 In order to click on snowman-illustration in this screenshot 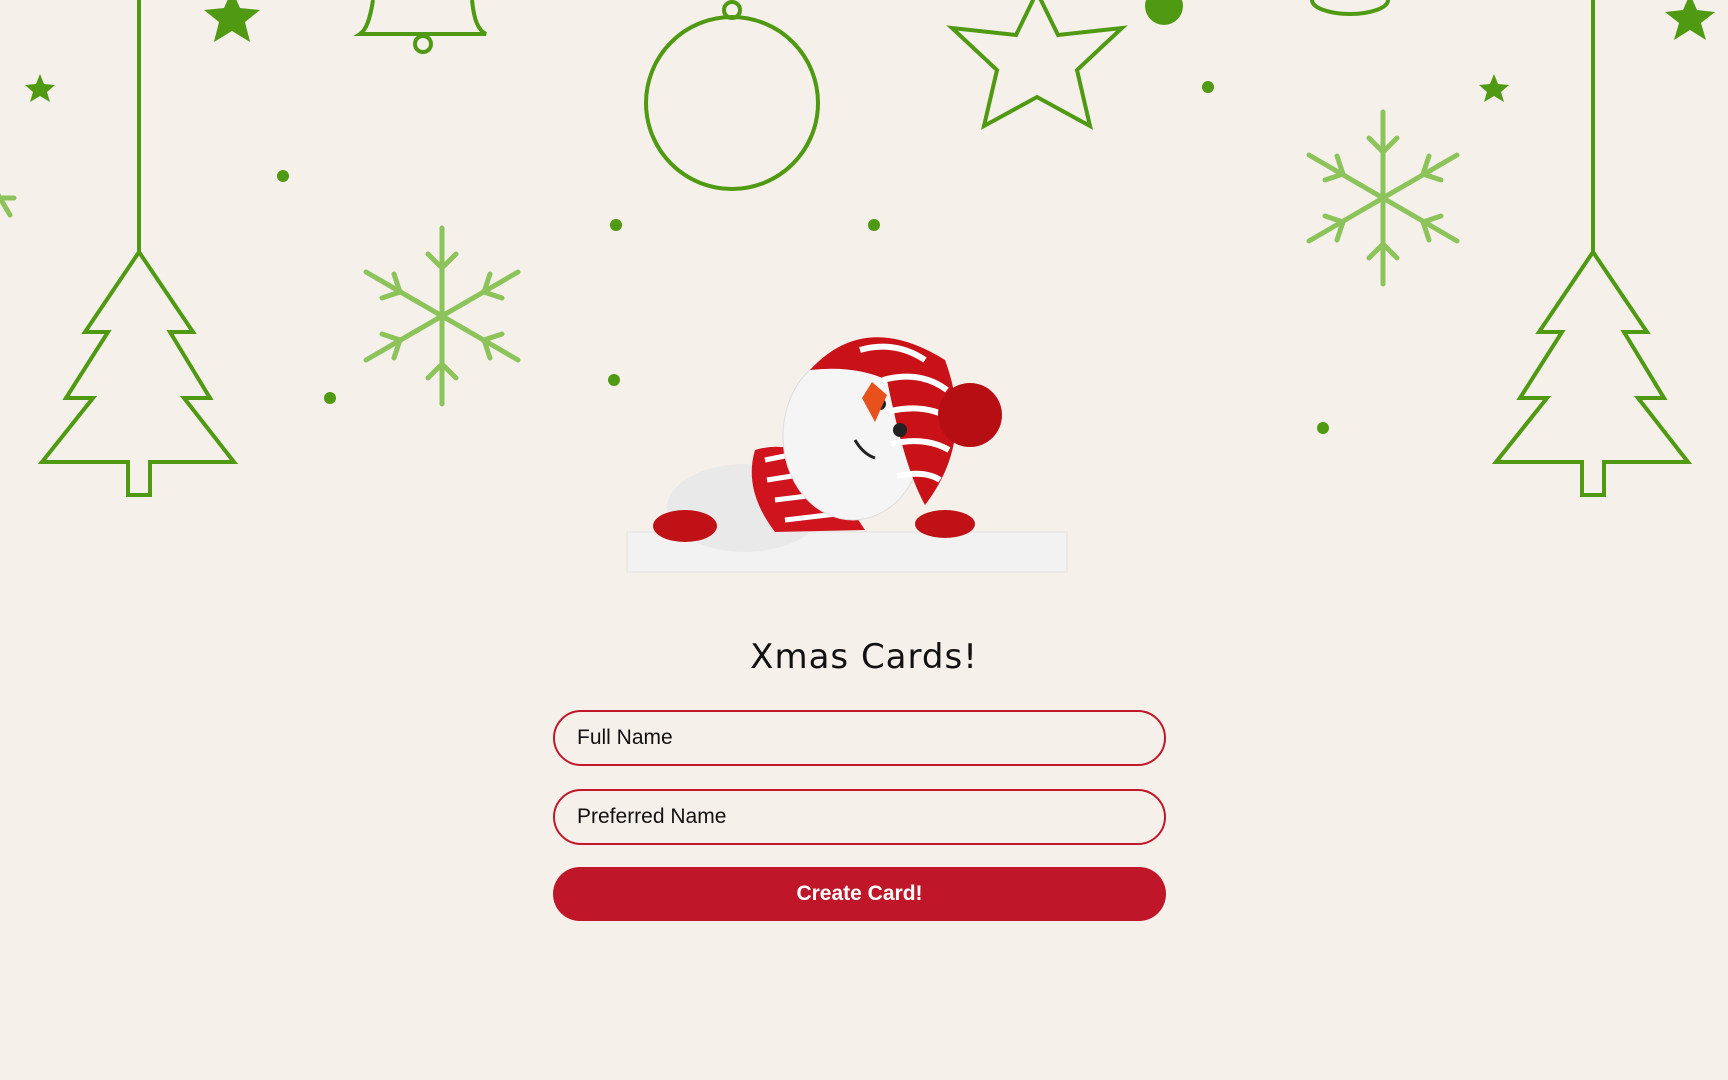, I will do `click(847, 455)`.